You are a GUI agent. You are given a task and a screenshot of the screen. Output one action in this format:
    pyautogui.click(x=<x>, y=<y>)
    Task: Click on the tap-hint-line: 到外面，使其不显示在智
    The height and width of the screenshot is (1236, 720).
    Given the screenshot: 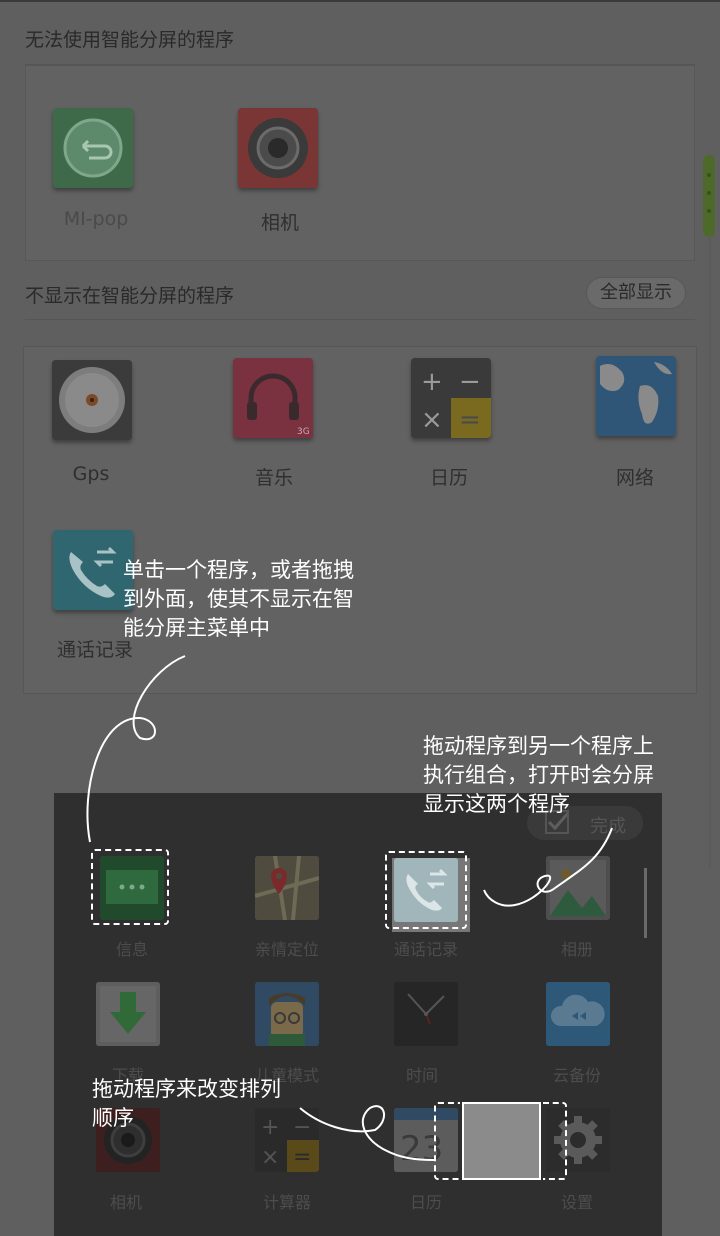 What is the action you would take?
    pyautogui.click(x=238, y=599)
    